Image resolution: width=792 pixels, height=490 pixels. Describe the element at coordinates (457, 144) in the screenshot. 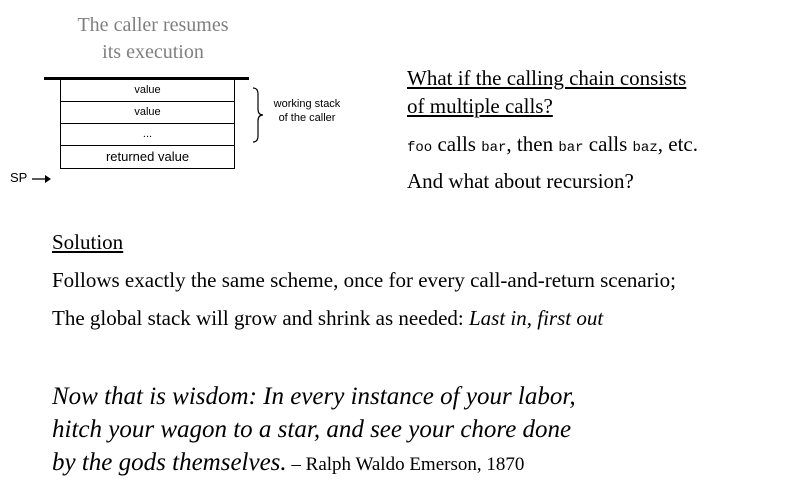

I see `text-calls-1: calls` at that location.